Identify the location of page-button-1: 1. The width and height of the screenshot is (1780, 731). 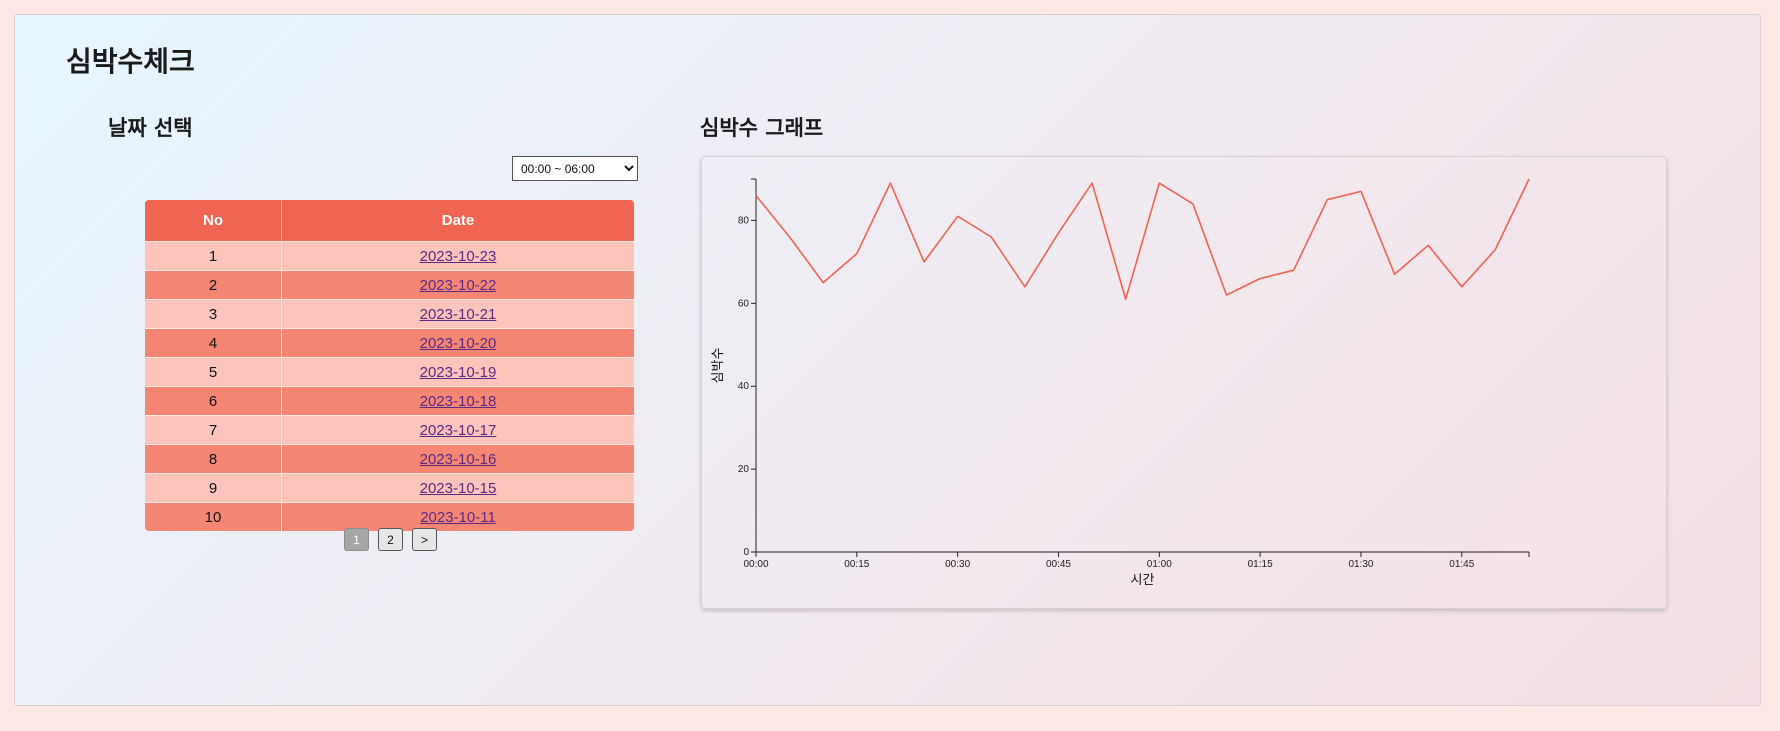
(356, 539).